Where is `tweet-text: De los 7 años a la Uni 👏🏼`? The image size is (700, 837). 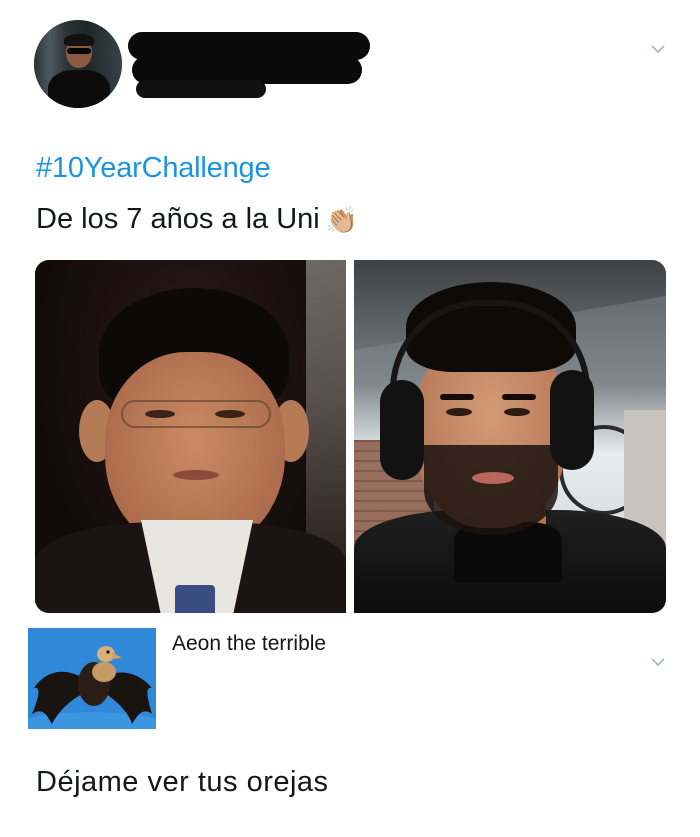
tweet-text: De los 7 años a la Uni 👏🏼 is located at coordinates (197, 219).